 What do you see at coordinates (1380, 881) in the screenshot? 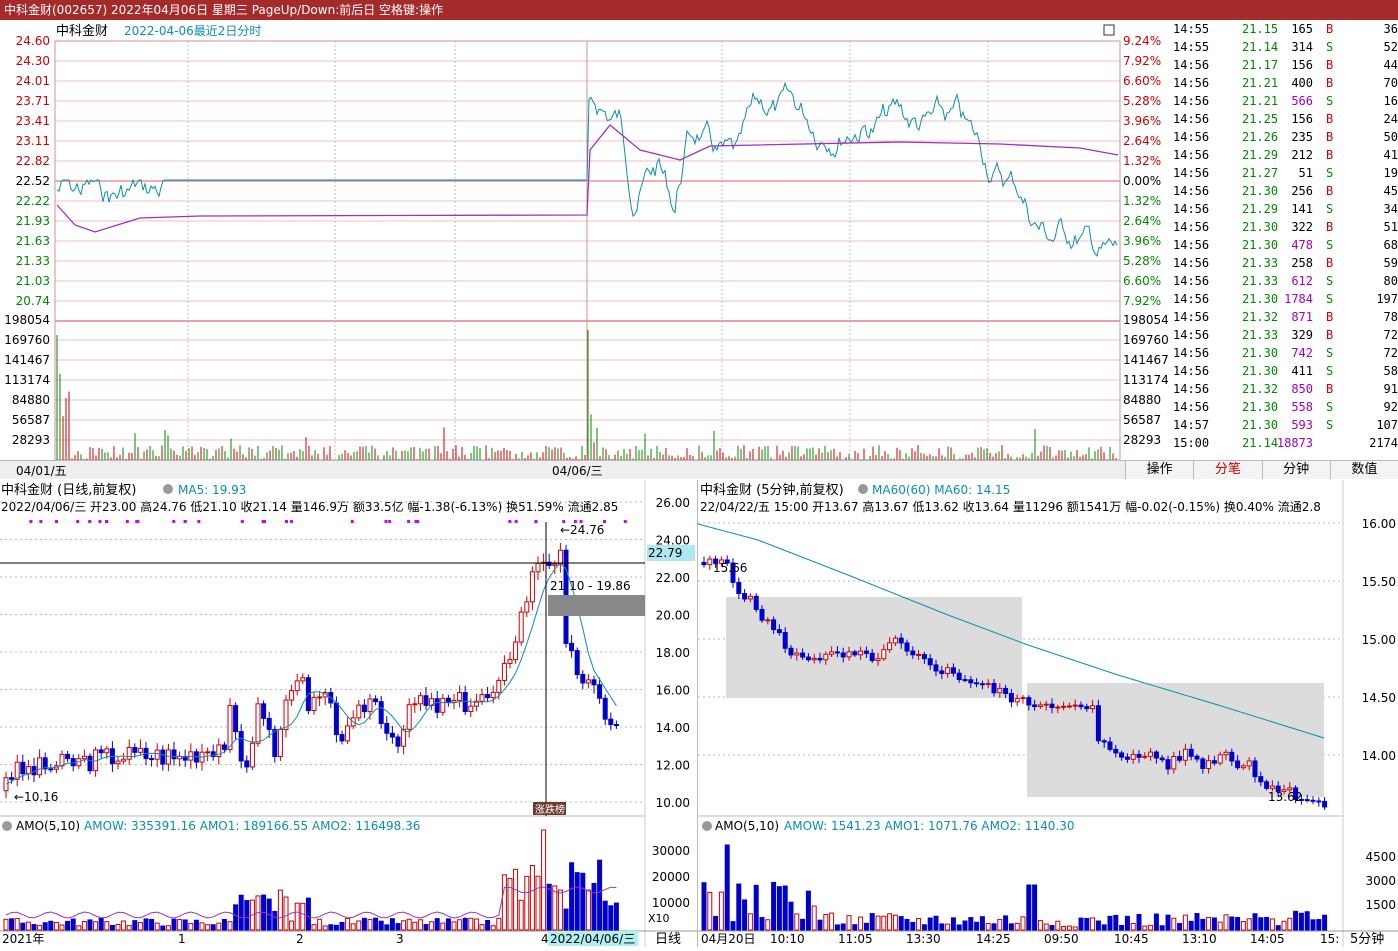
I see `amo-y-label: 3000` at bounding box center [1380, 881].